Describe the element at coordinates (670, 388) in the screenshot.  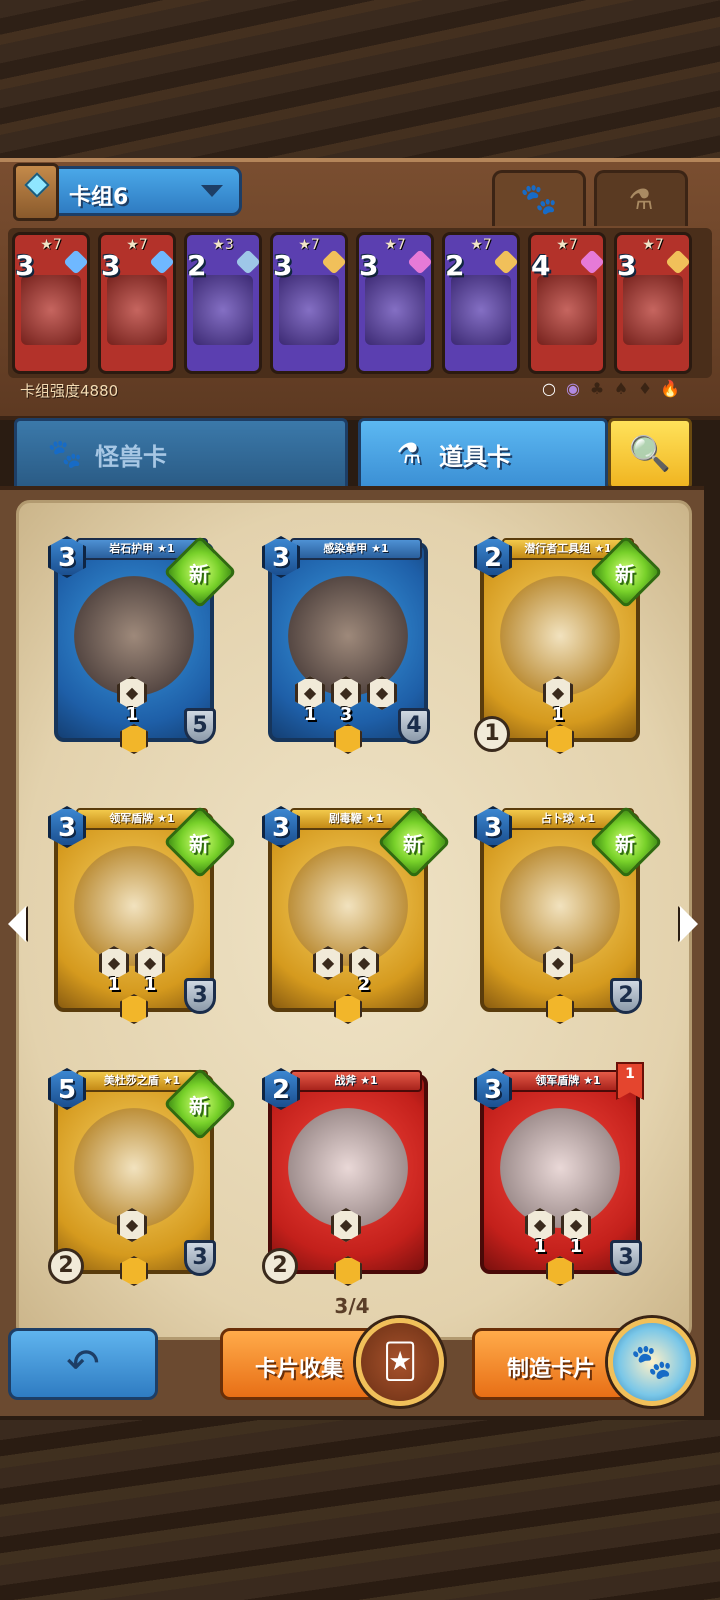
I see `fire-icon: 🔥` at that location.